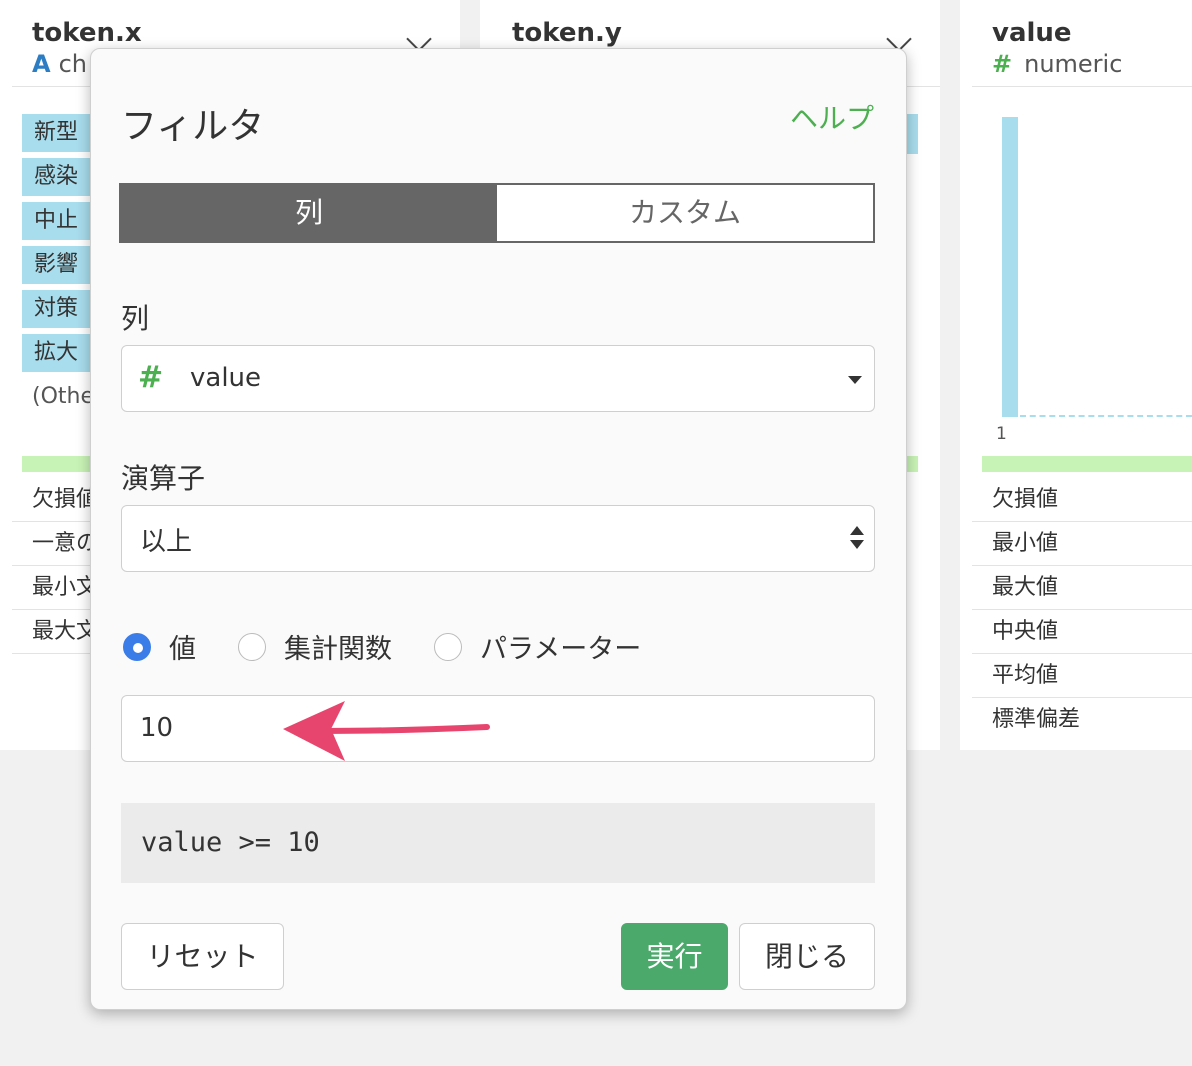 The width and height of the screenshot is (1192, 1066). Describe the element at coordinates (498, 538) in the screenshot. I see `operator-select: 以上` at that location.